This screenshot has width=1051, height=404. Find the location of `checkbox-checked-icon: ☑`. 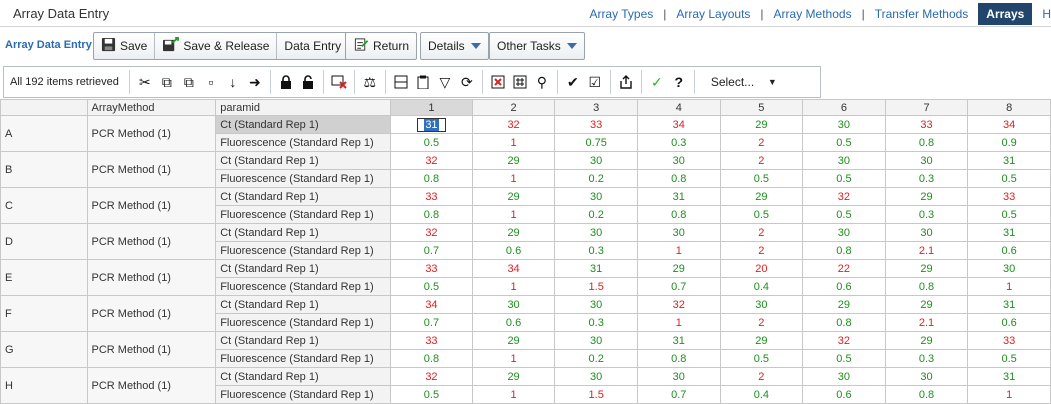

checkbox-checked-icon: ☑ is located at coordinates (595, 82).